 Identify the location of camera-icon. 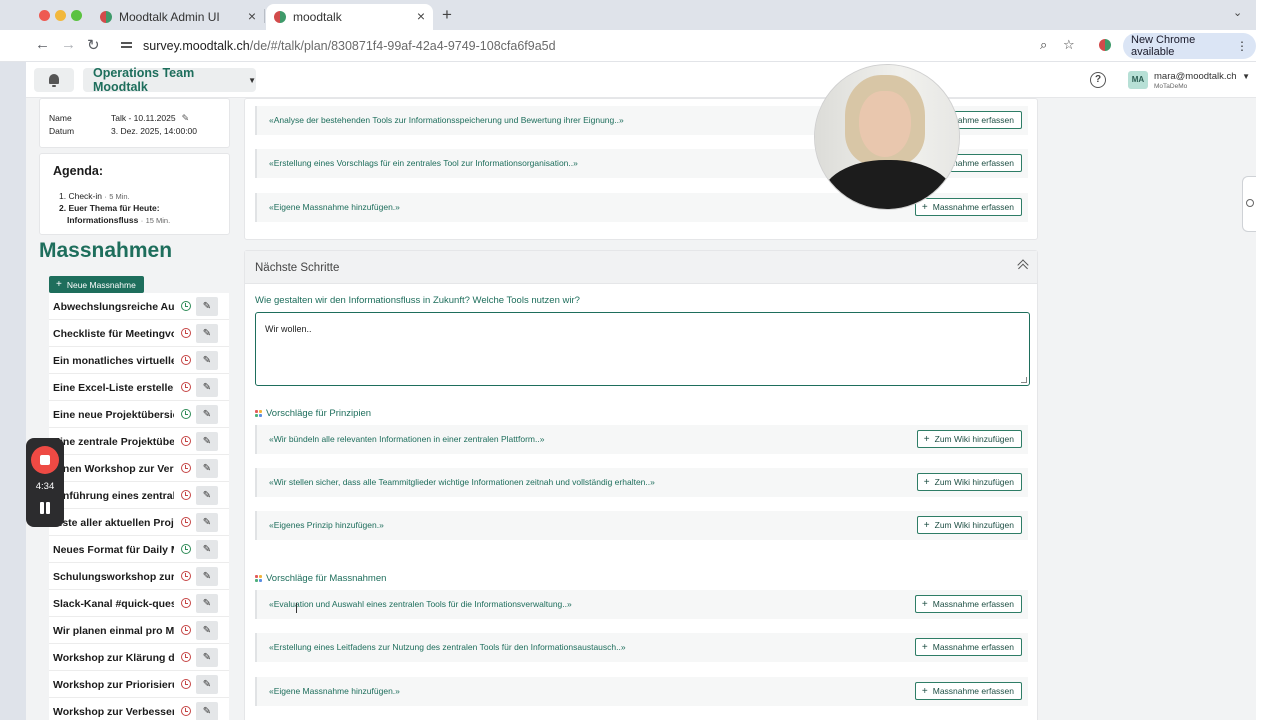
(1250, 203).